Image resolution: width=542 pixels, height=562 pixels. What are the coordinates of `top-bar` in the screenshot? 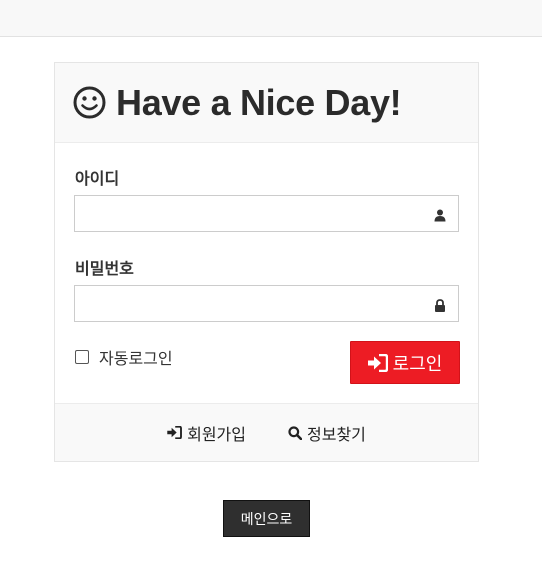 It's located at (271, 18).